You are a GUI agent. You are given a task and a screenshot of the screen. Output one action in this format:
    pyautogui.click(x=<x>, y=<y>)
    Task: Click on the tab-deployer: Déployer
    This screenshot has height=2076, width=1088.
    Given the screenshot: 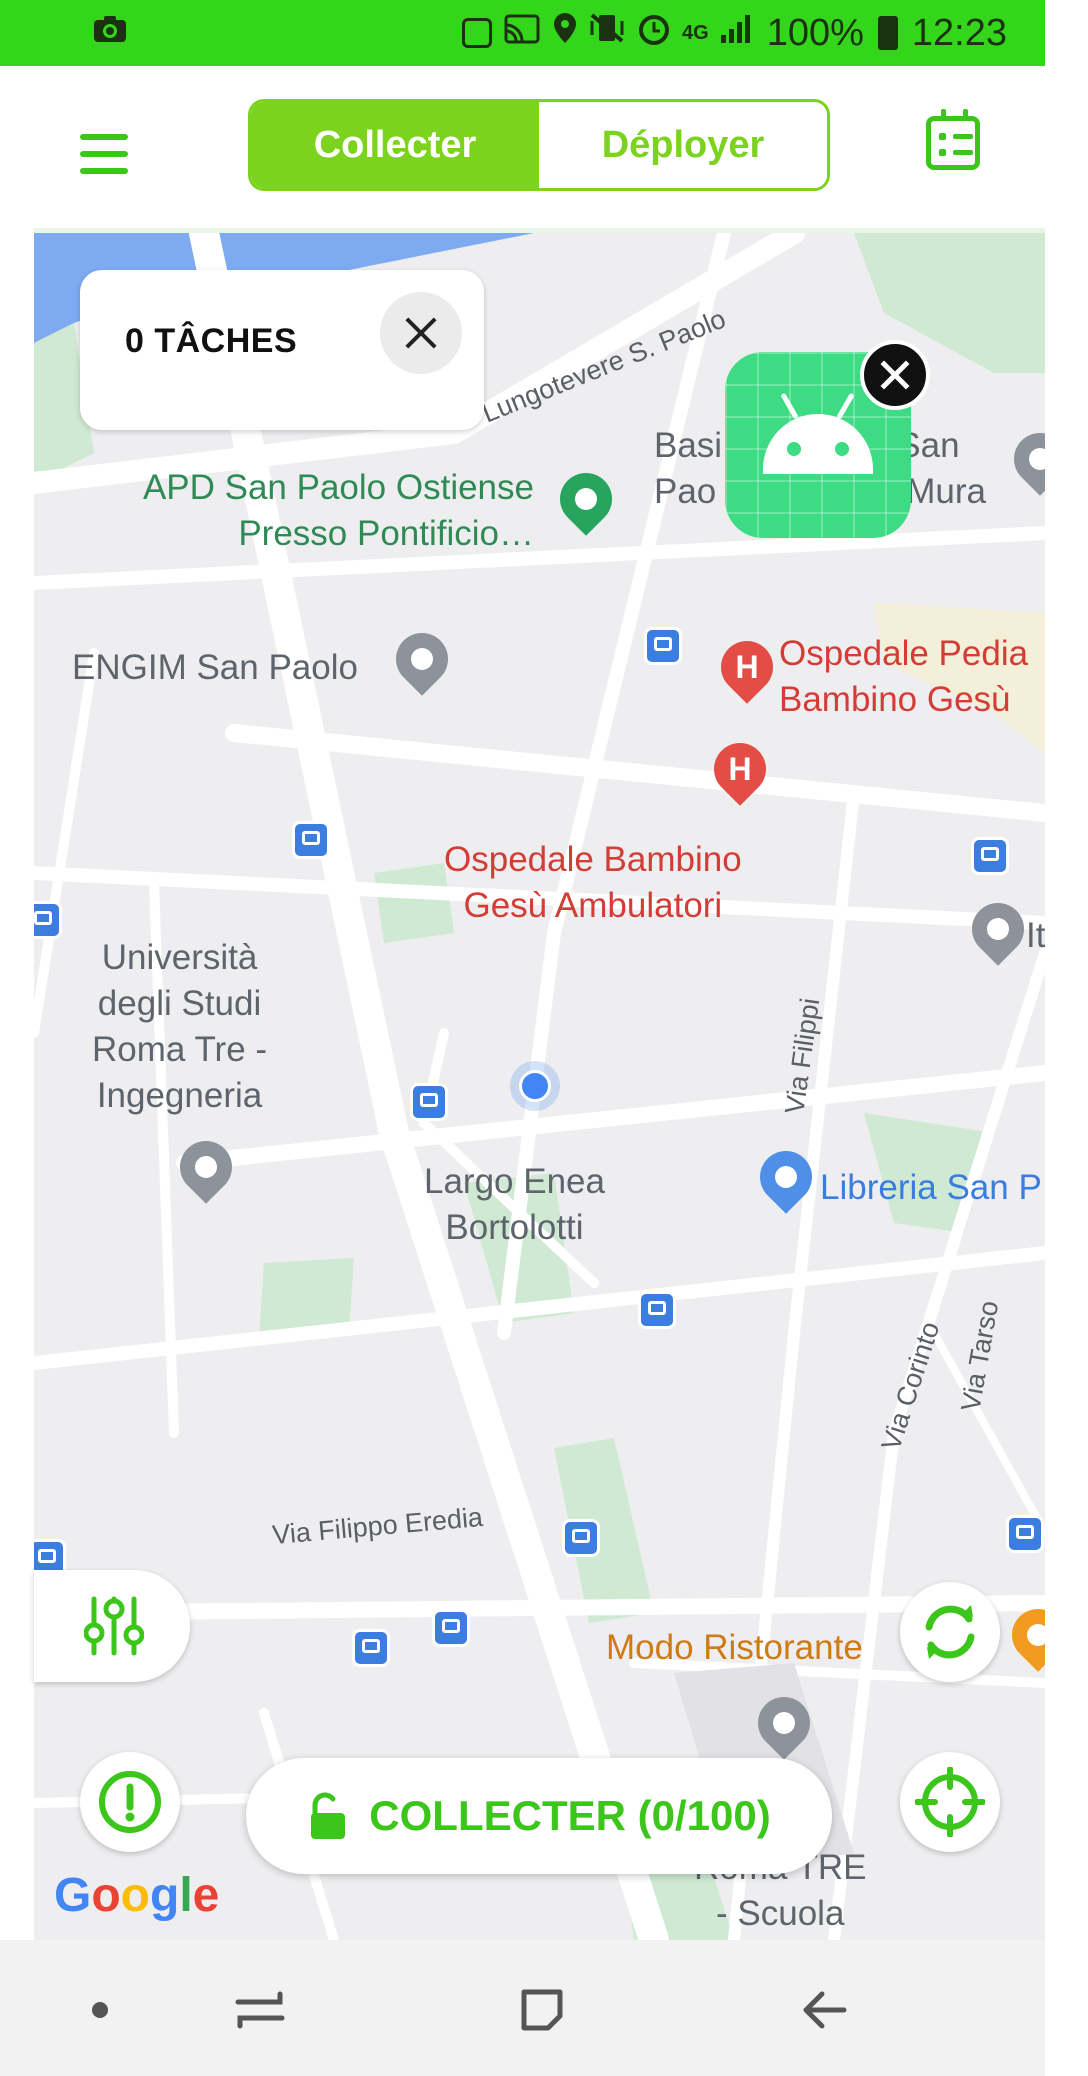 What is the action you would take?
    pyautogui.click(x=683, y=145)
    